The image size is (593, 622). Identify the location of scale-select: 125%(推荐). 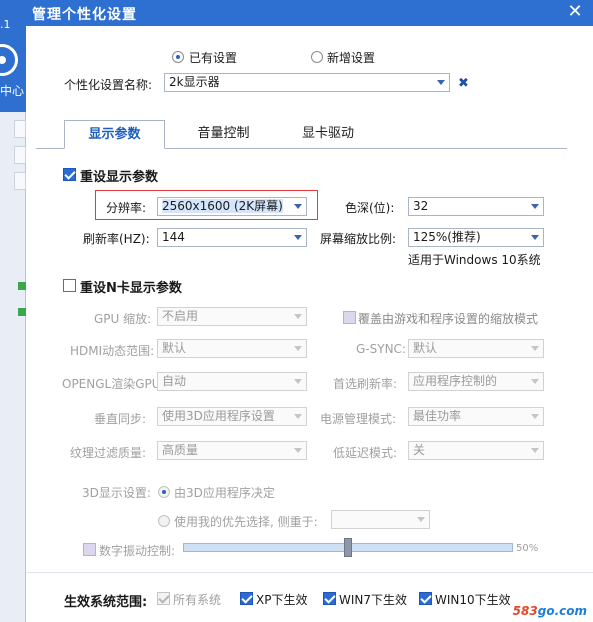
(476, 237).